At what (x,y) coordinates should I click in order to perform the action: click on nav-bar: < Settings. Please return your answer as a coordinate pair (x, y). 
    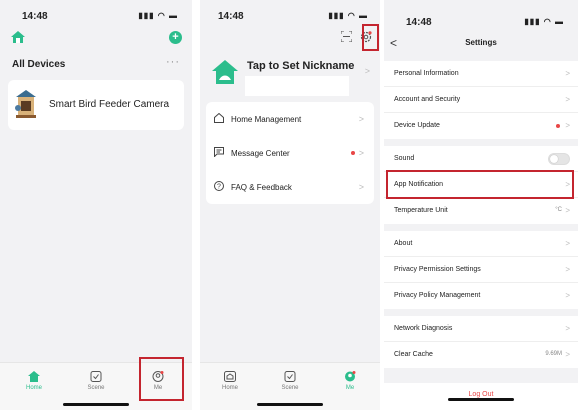
    Looking at the image, I should click on (481, 44).